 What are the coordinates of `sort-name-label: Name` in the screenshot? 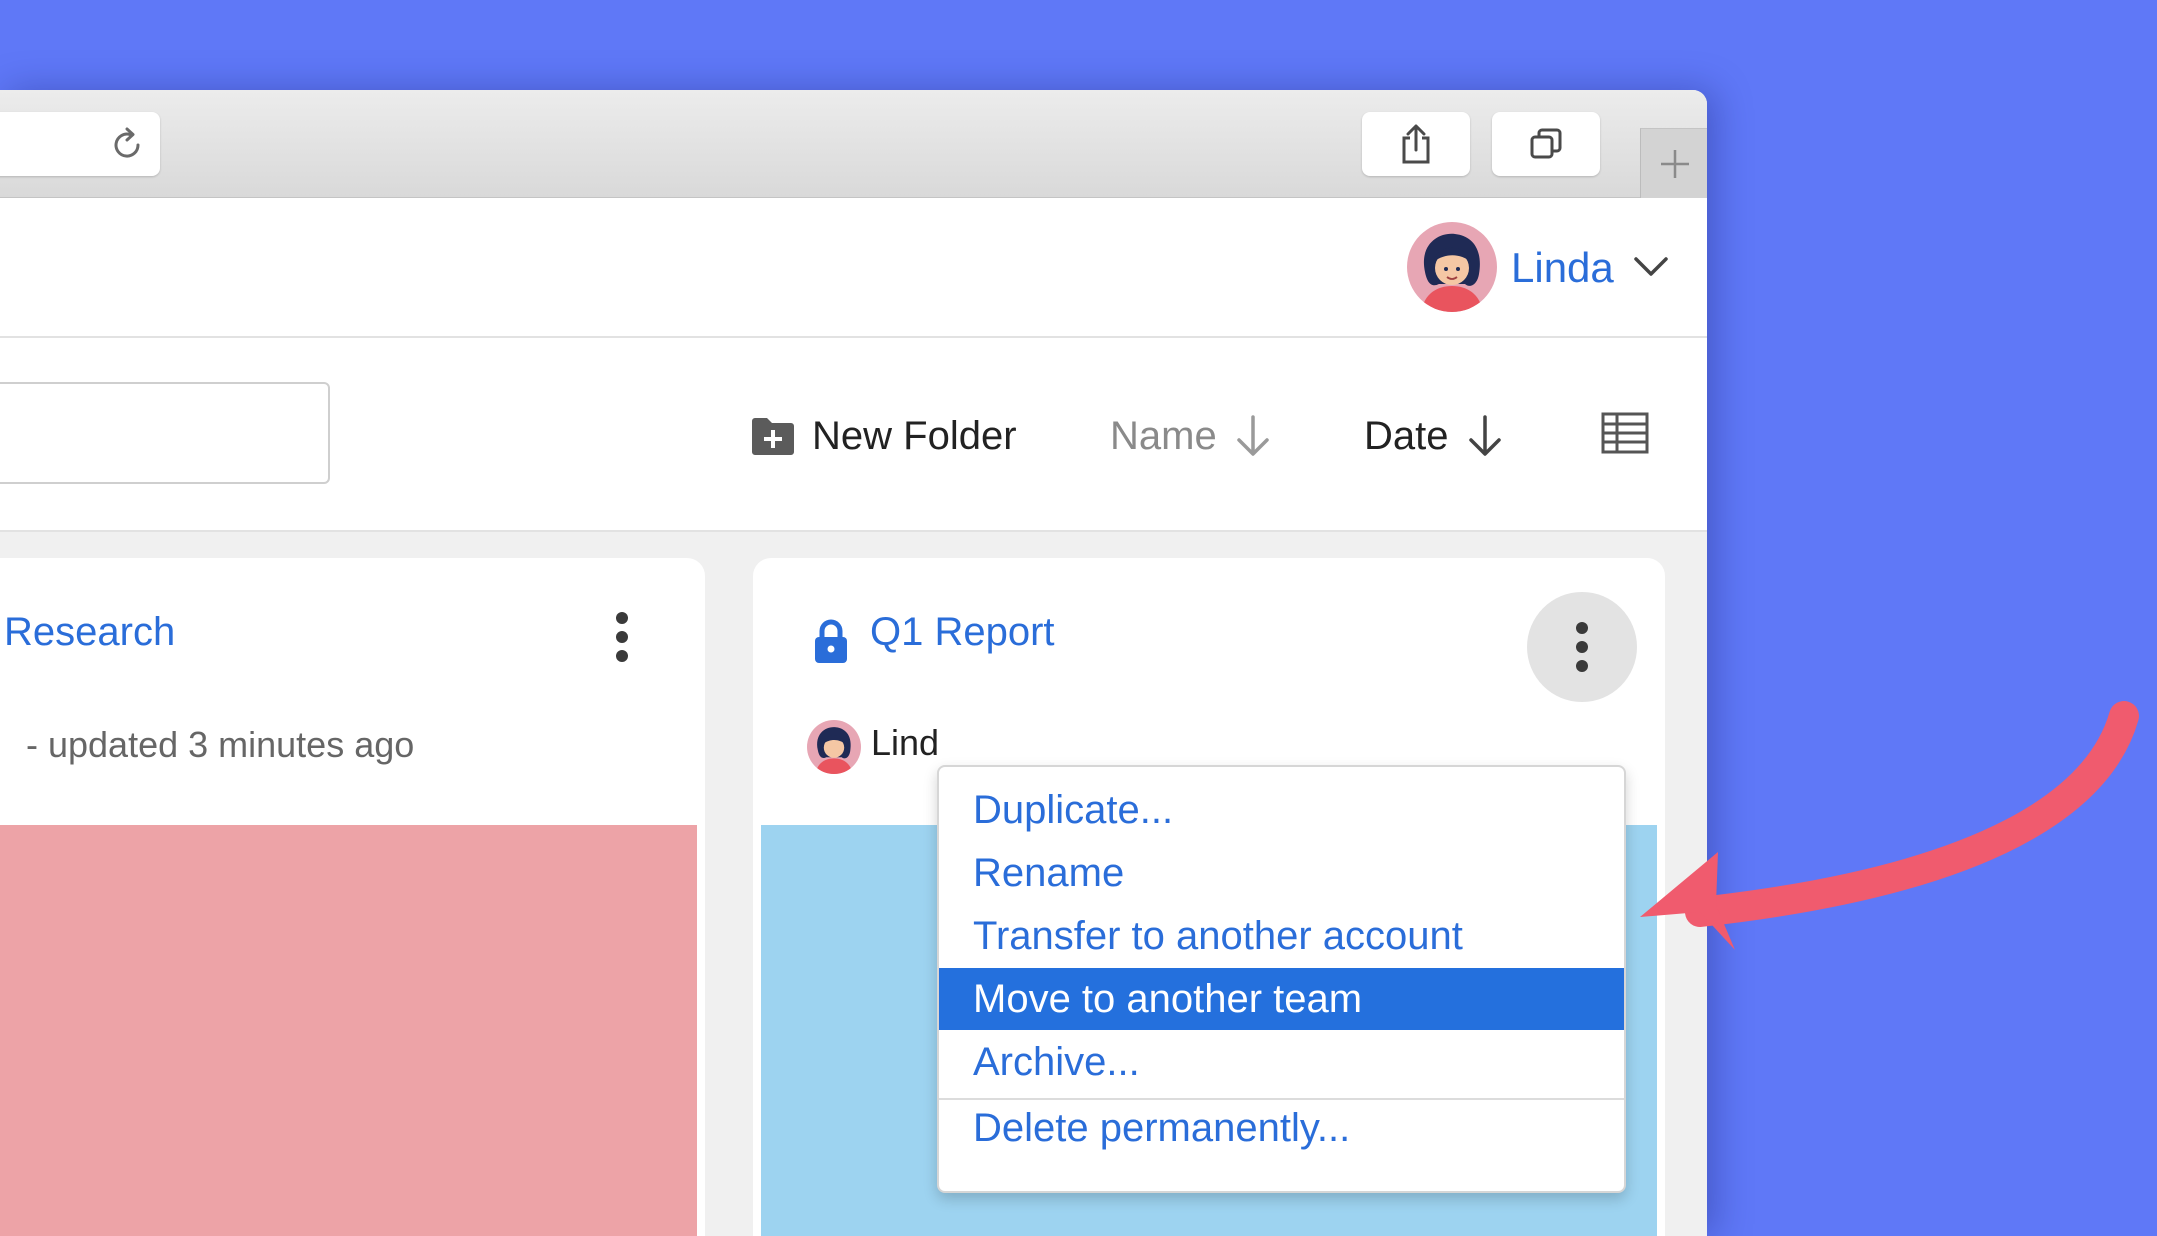 It's located at (1163, 435).